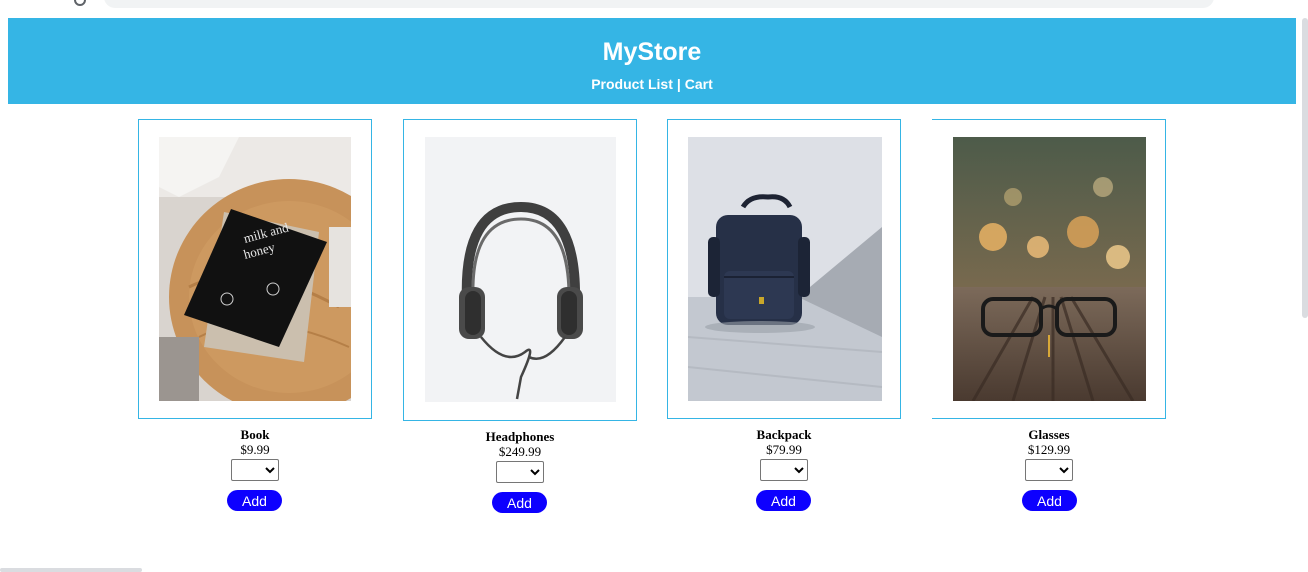 This screenshot has width=1308, height=572. I want to click on product-name: Glasses, so click(1049, 434).